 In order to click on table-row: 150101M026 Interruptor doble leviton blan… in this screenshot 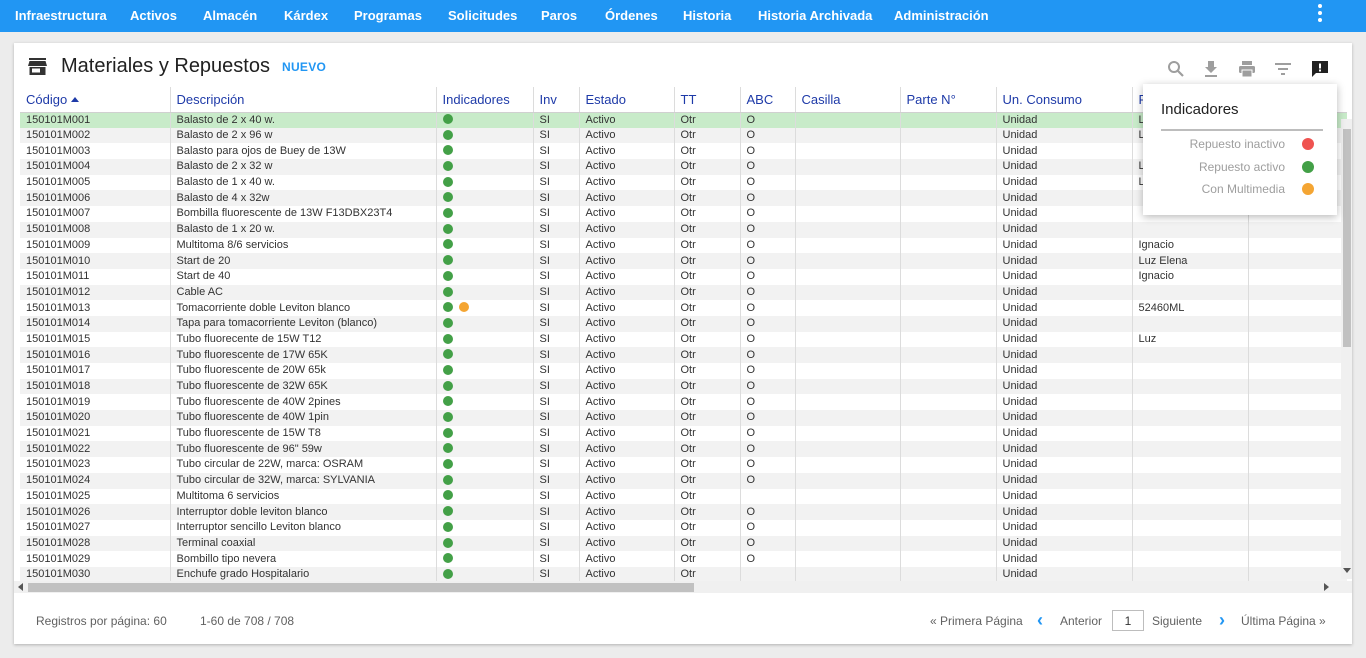, I will do `click(683, 512)`.